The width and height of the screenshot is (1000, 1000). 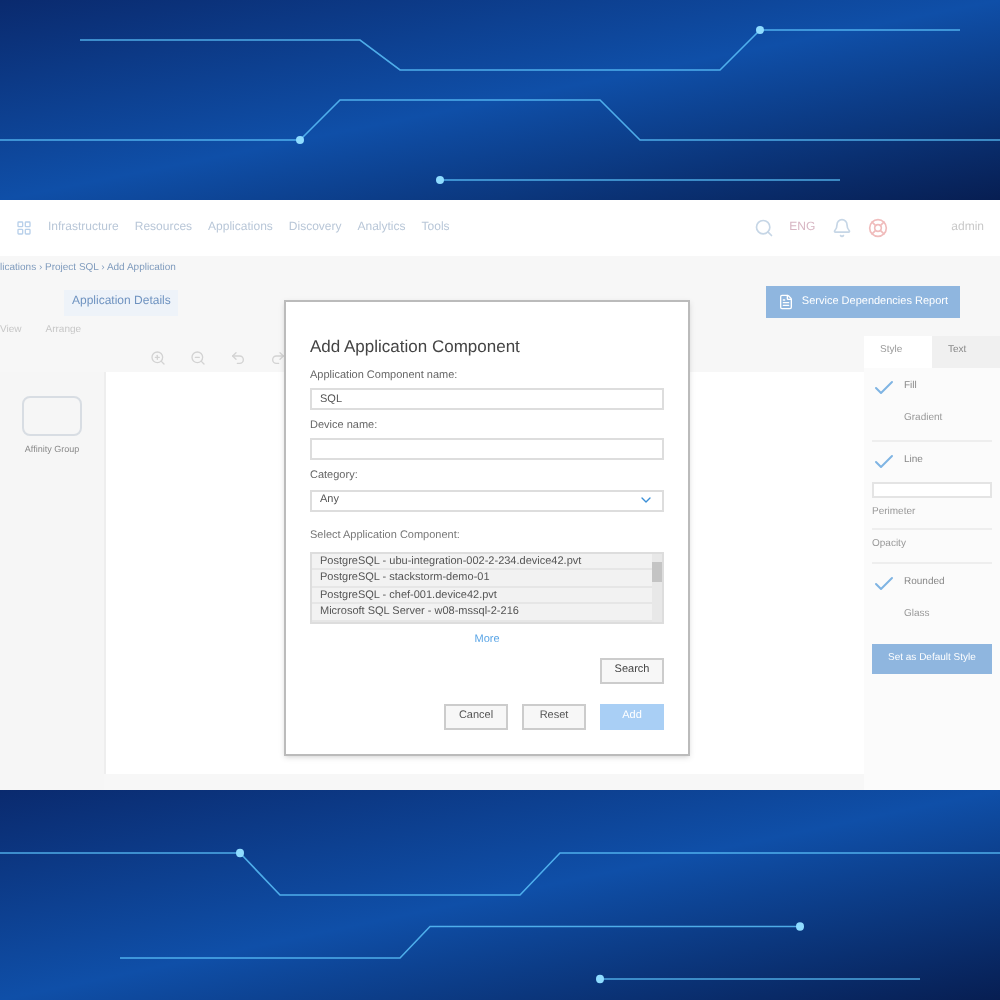 What do you see at coordinates (24, 228) in the screenshot?
I see `grid-icon` at bounding box center [24, 228].